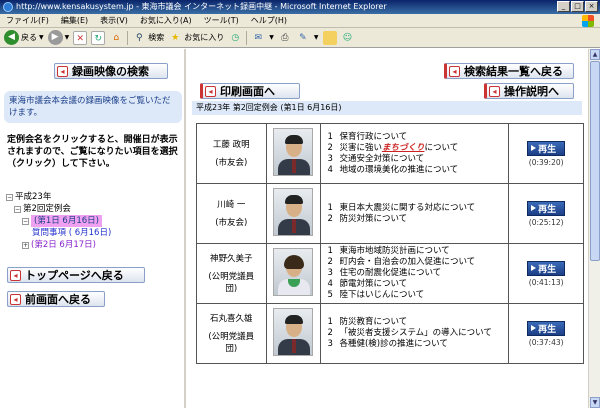 This screenshot has height=408, width=600. I want to click on search-button: ⚲ 検索, so click(148, 38).